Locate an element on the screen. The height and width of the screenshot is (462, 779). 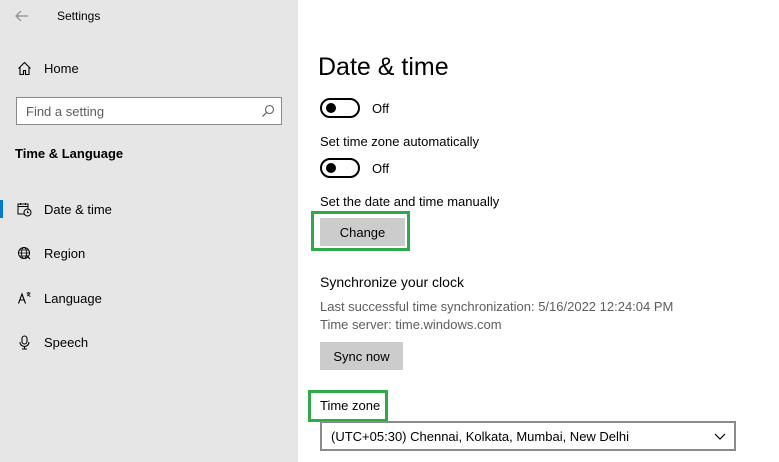
sidebar-item-language: Language is located at coordinates (149, 298).